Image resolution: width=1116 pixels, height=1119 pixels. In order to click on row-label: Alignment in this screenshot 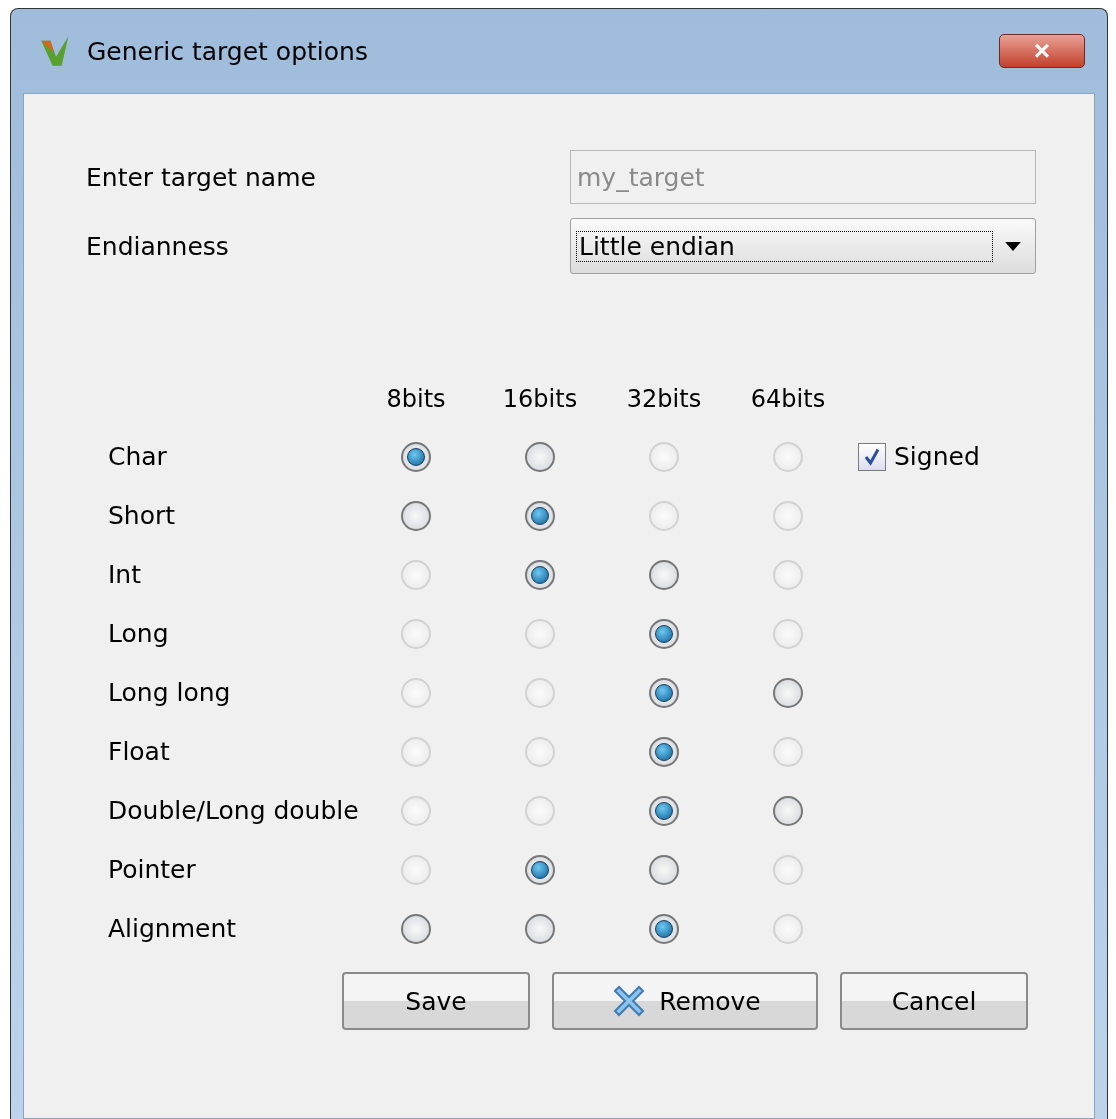, I will do `click(173, 928)`.